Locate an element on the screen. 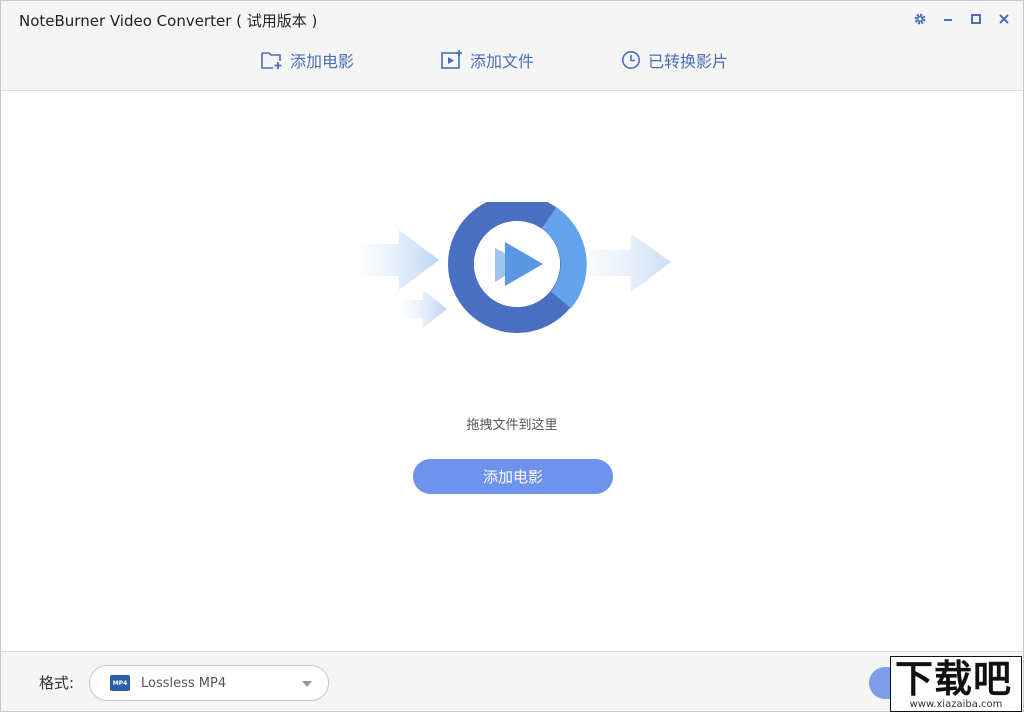  converted-tool: 已转换影片 is located at coordinates (674, 60).